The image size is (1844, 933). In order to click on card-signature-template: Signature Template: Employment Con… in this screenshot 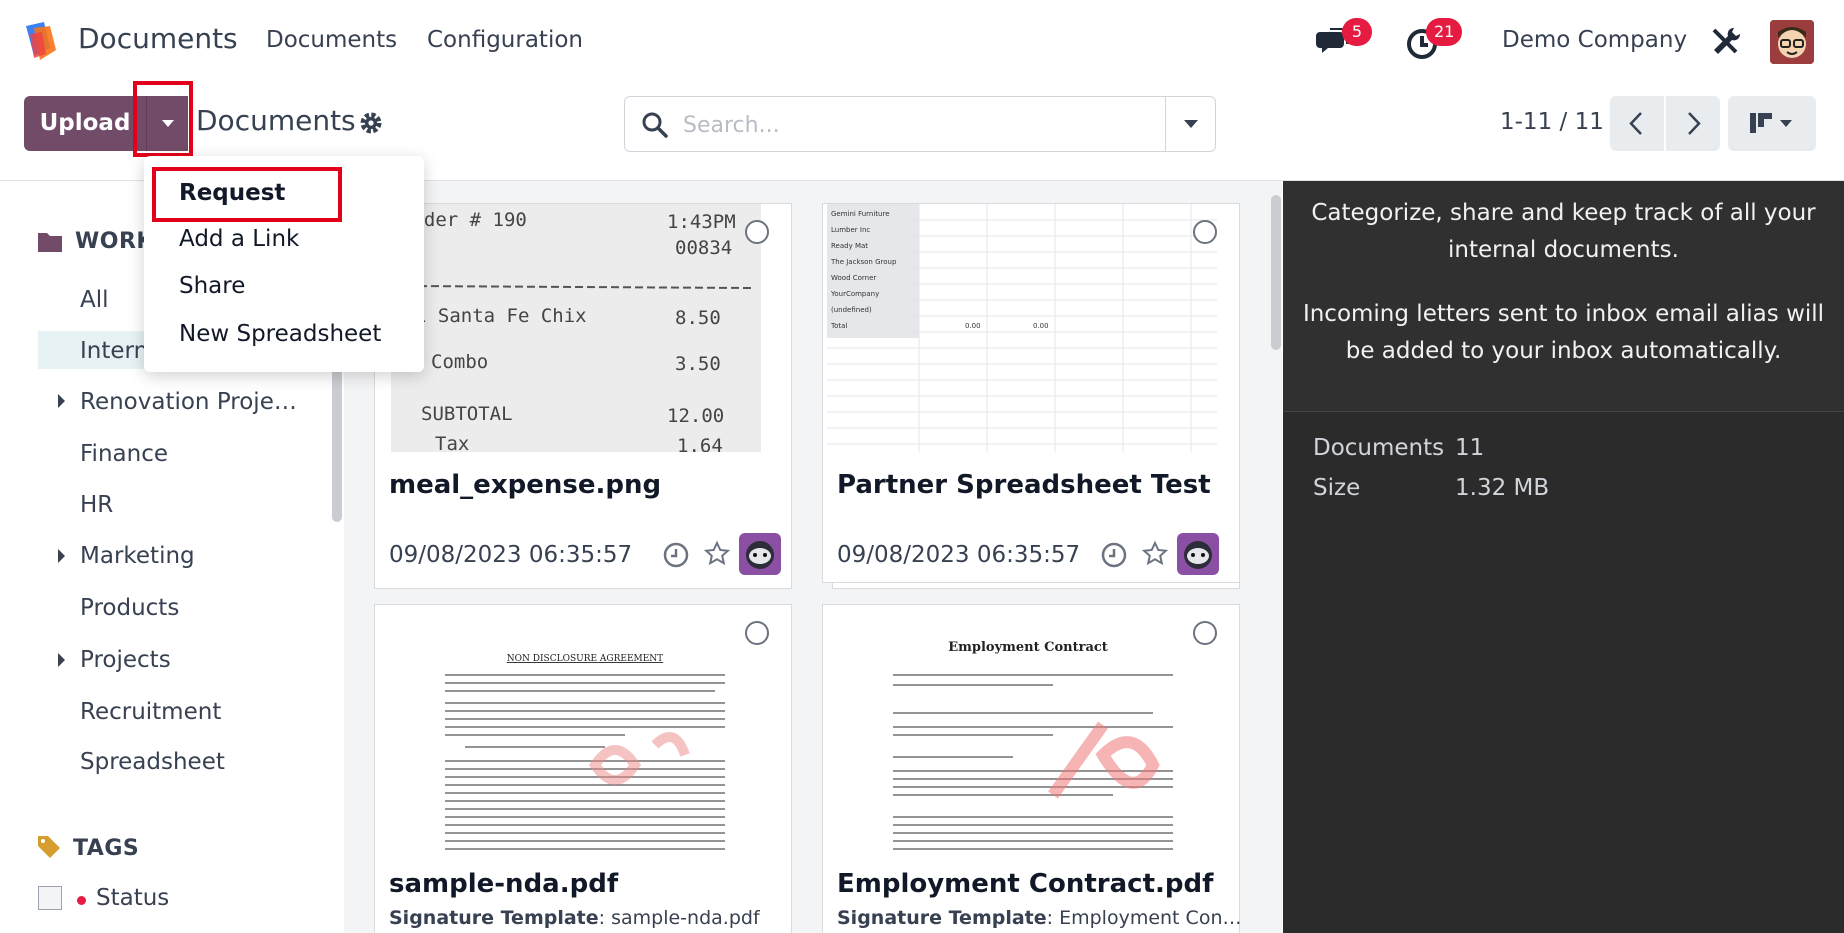, I will do `click(1039, 918)`.